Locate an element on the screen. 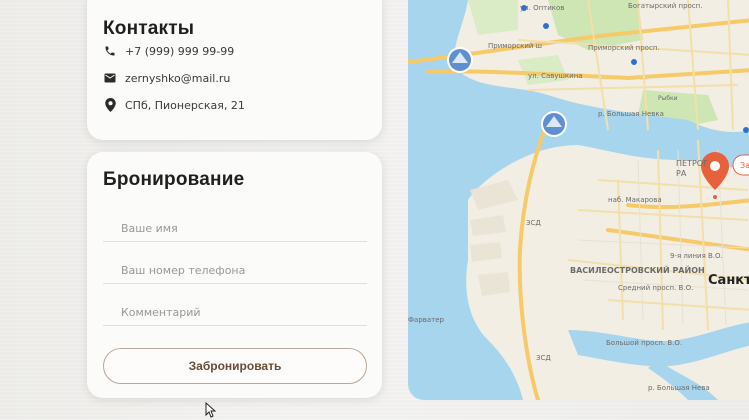 The height and width of the screenshot is (420, 749). map-label-primorsky2: Приморский просп. is located at coordinates (624, 48).